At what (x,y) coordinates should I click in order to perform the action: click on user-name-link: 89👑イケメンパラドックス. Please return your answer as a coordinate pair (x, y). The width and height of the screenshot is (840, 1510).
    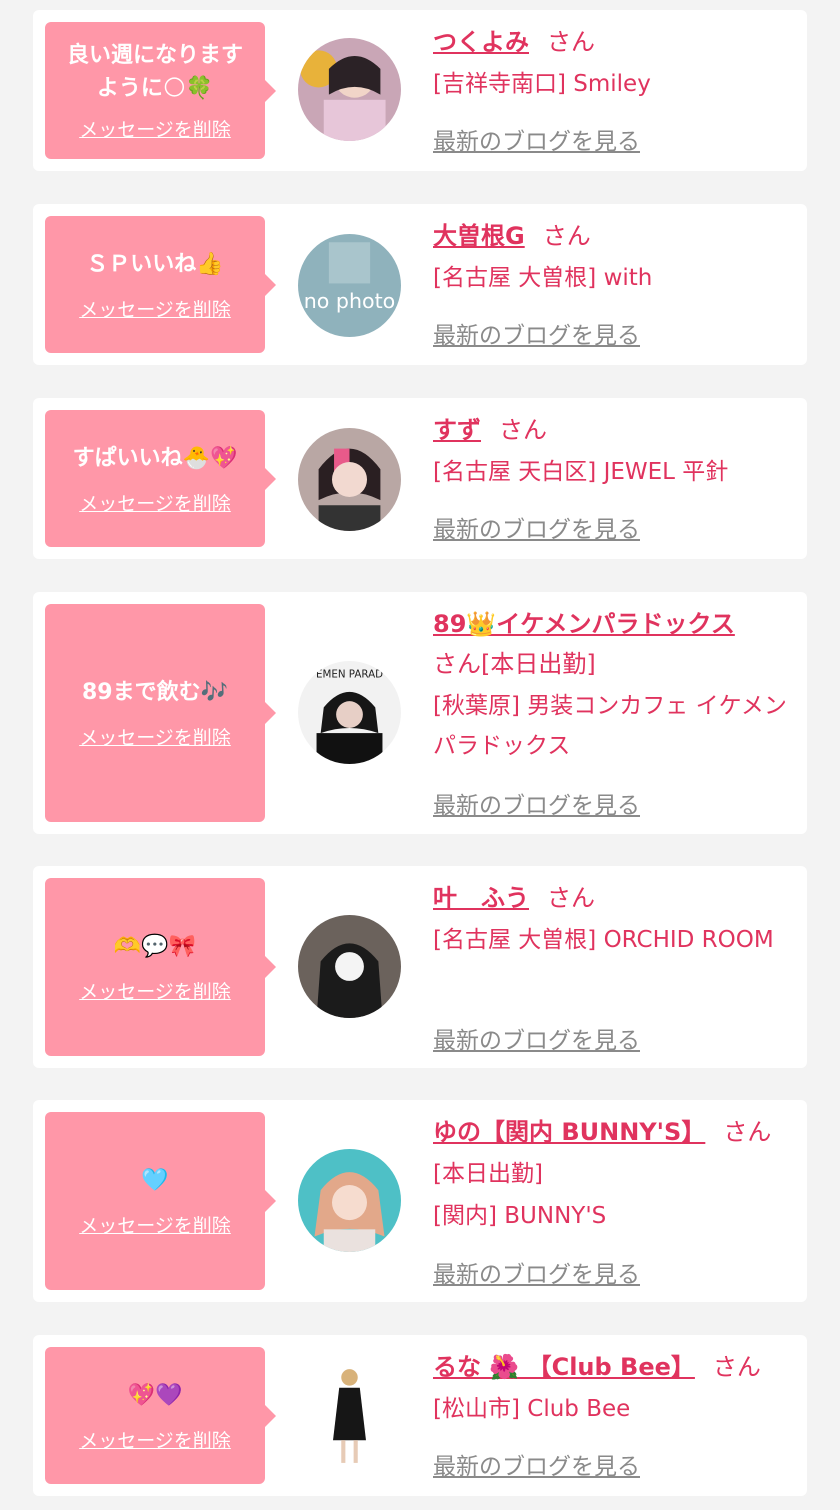
    Looking at the image, I should click on (584, 624).